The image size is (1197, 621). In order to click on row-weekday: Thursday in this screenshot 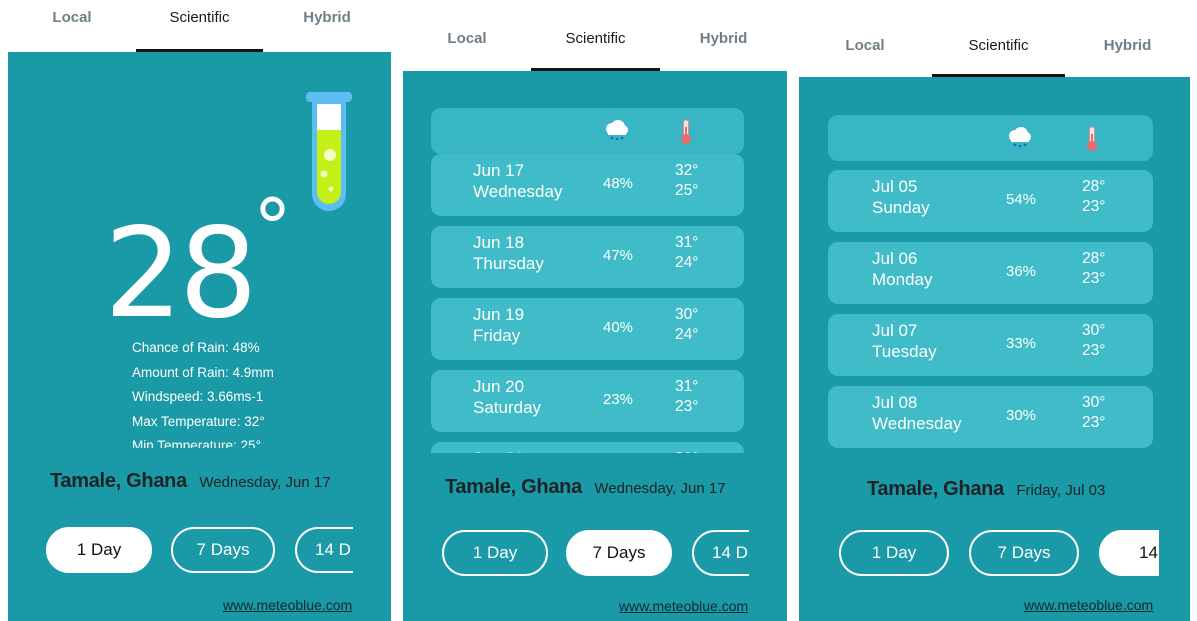, I will do `click(508, 263)`.